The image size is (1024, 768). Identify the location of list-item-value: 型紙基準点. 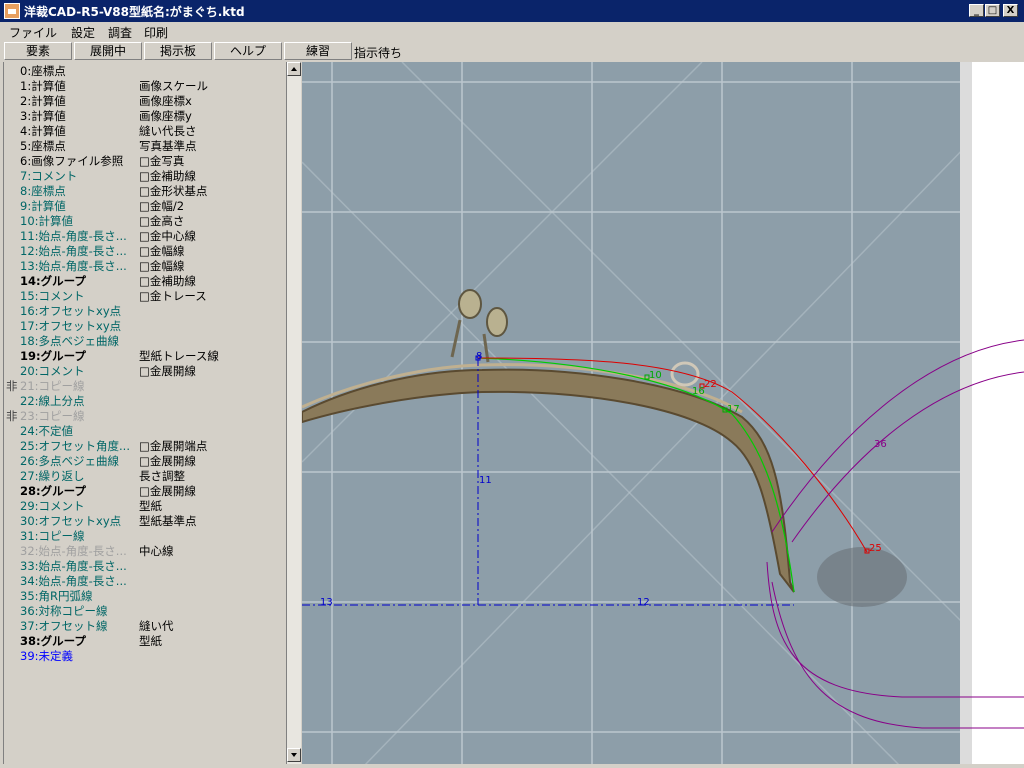
(168, 521).